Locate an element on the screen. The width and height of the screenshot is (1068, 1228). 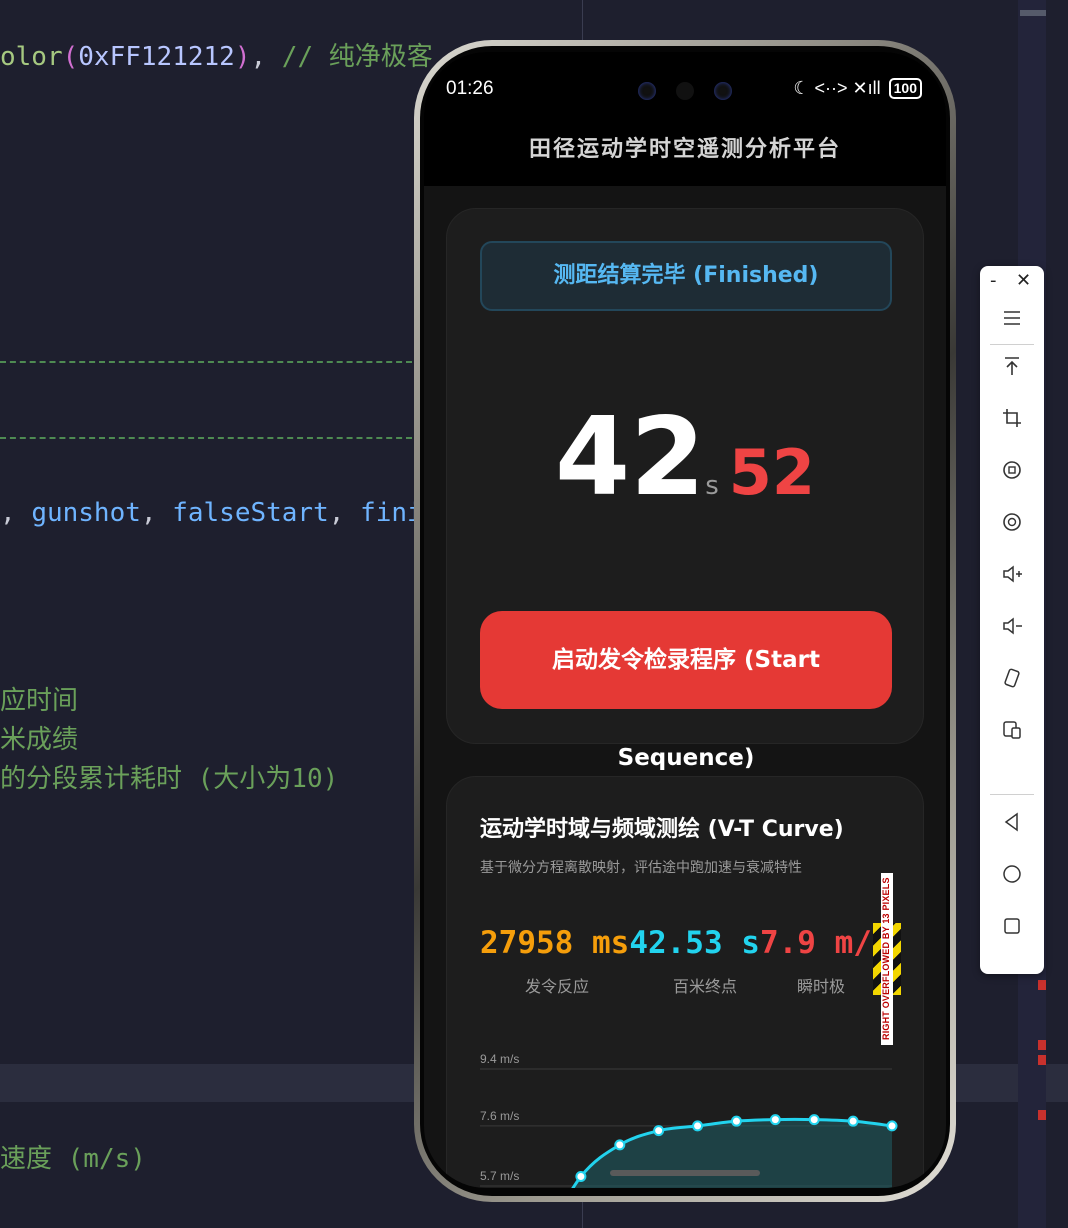
chart-area-fill is located at coordinates (732, 1153).